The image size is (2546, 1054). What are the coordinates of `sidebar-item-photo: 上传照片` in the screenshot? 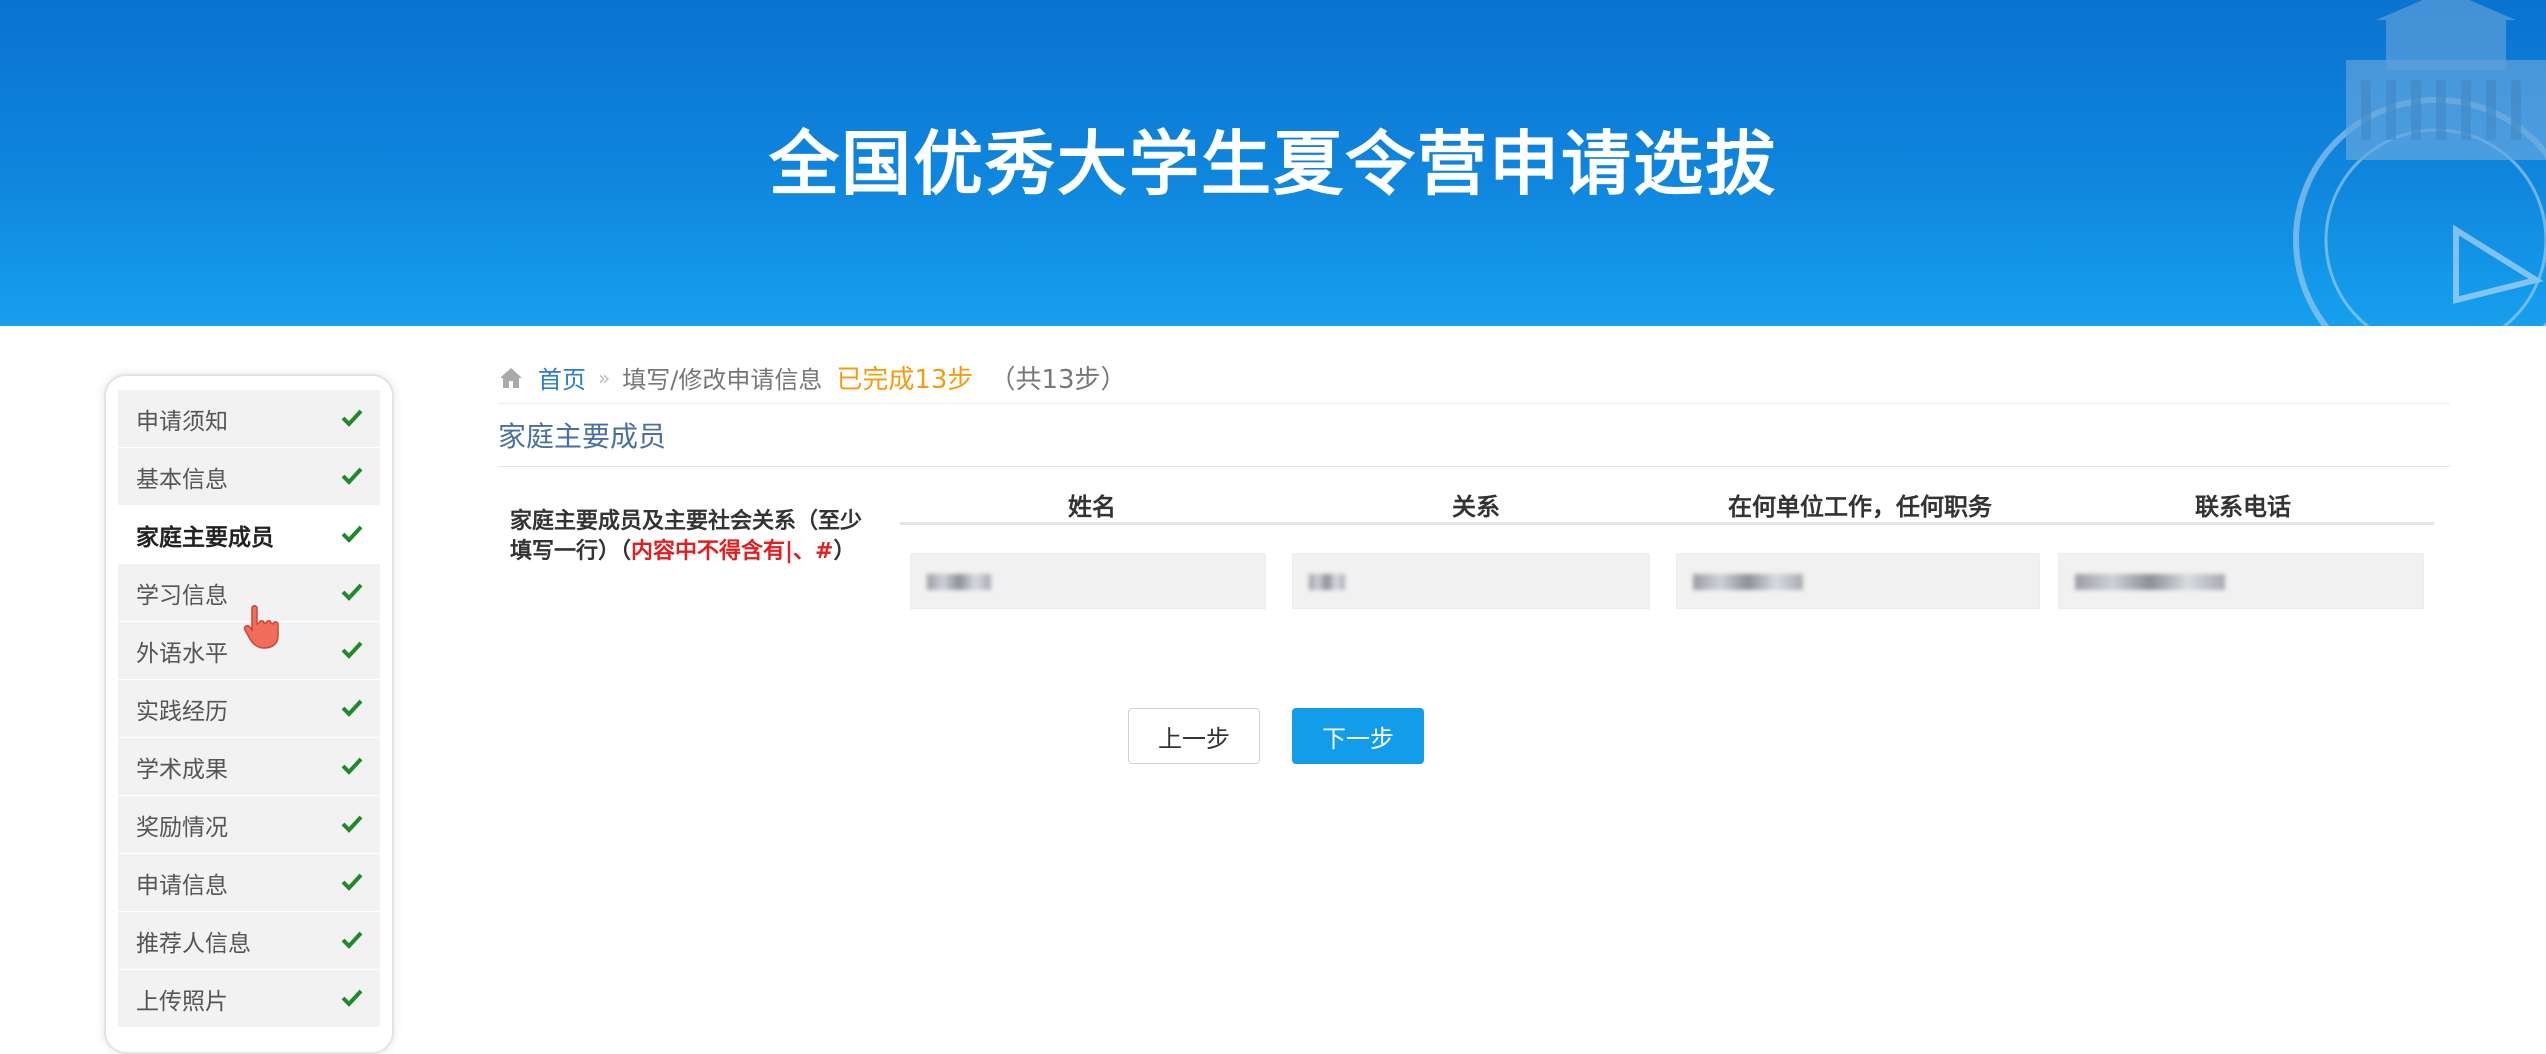 It's located at (249, 999).